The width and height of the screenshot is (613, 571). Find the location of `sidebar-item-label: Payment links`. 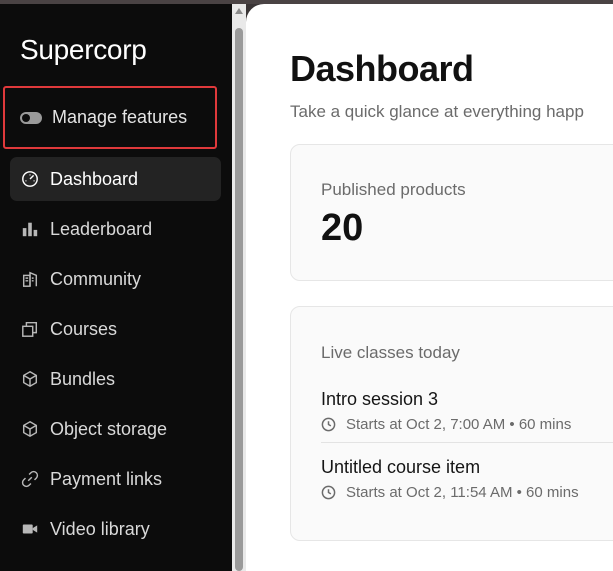

sidebar-item-label: Payment links is located at coordinates (106, 478).